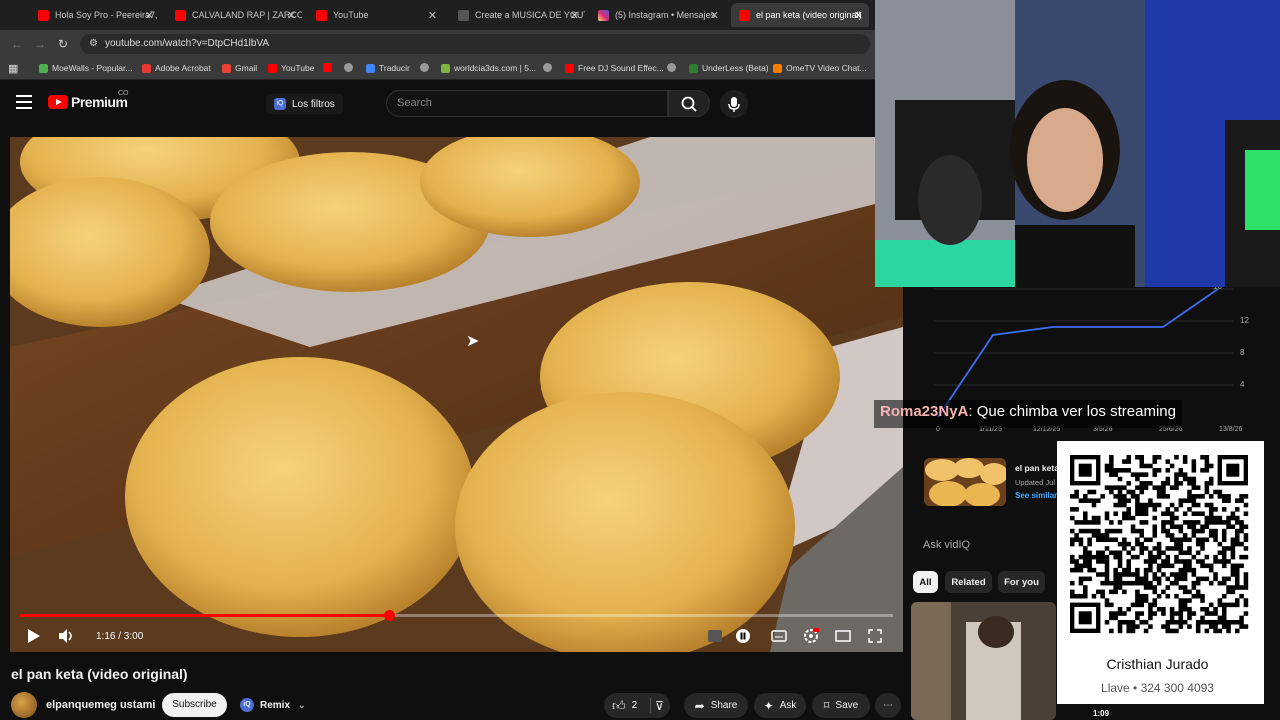  Describe the element at coordinates (66, 636) in the screenshot. I see `volume-icon` at that location.